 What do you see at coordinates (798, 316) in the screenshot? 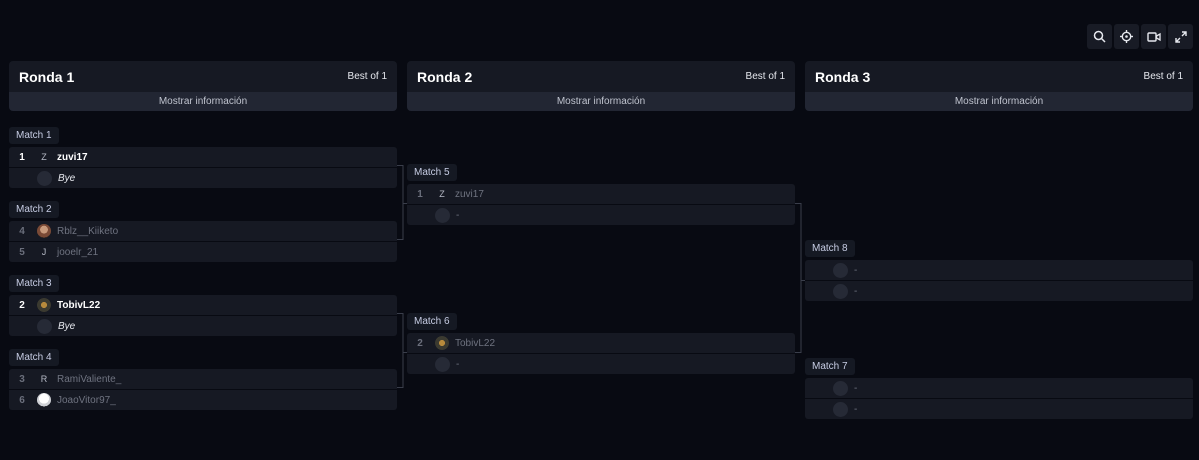
I see `connector-m6-m8` at bounding box center [798, 316].